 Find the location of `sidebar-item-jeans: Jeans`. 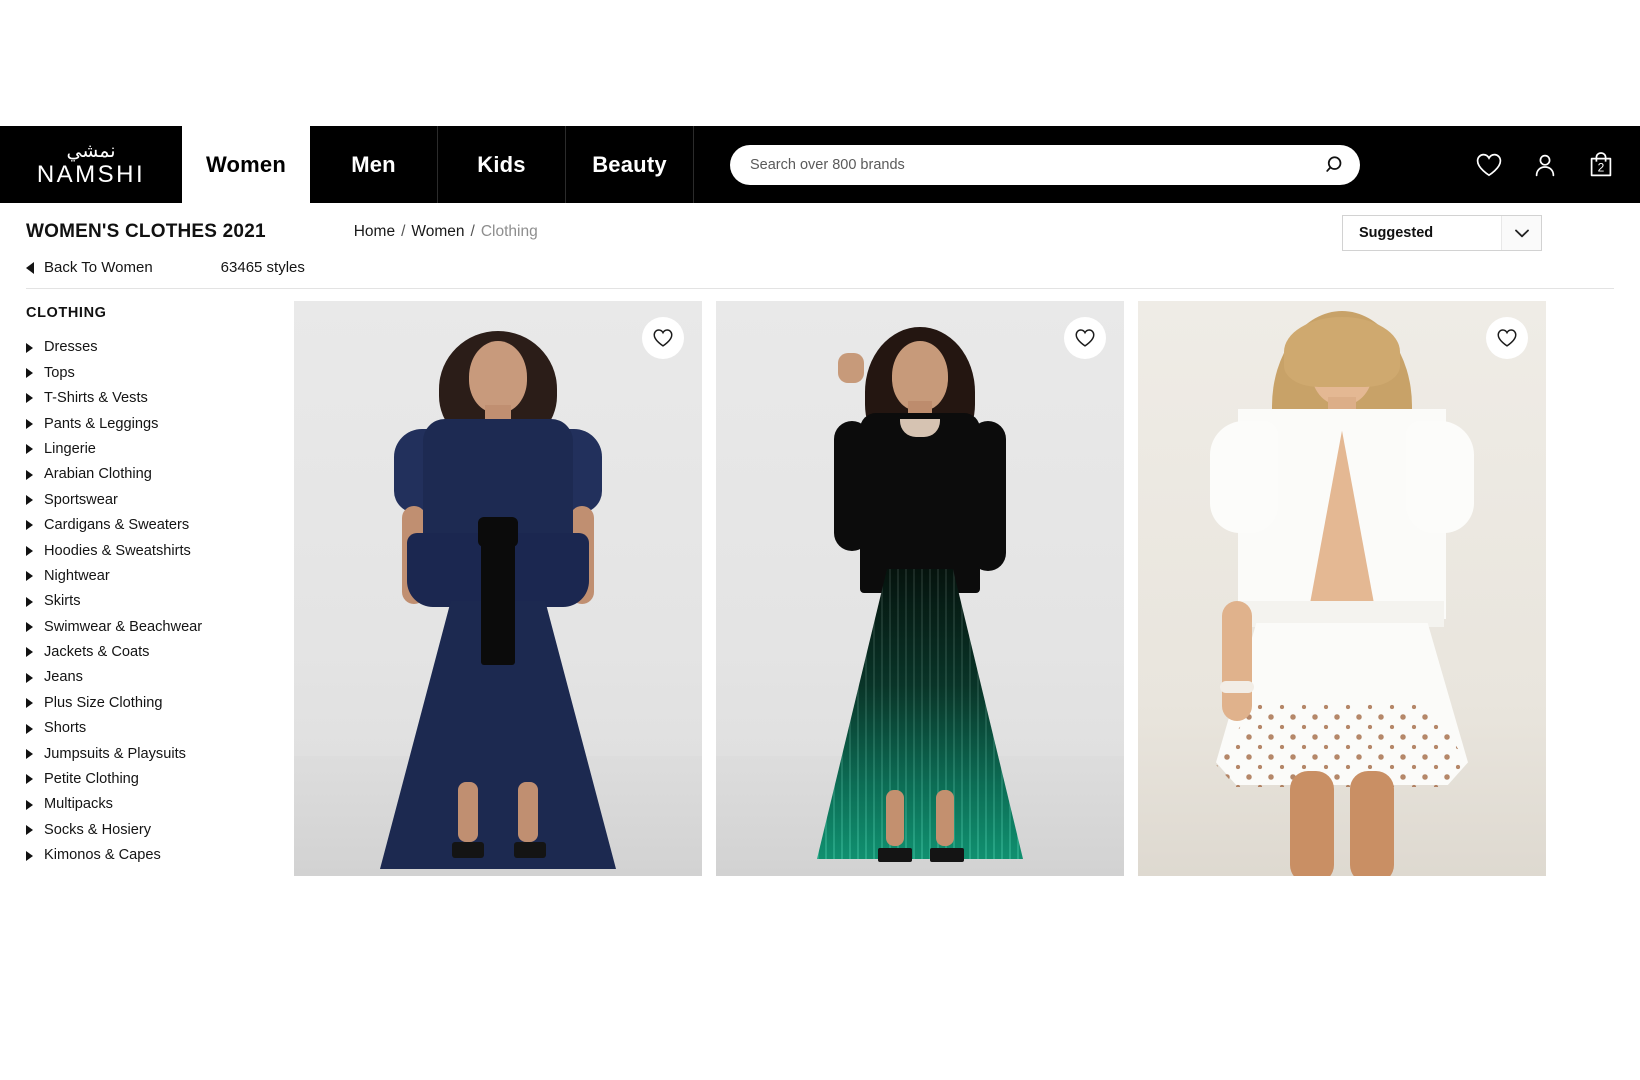

sidebar-item-jeans: Jeans is located at coordinates (160, 677).